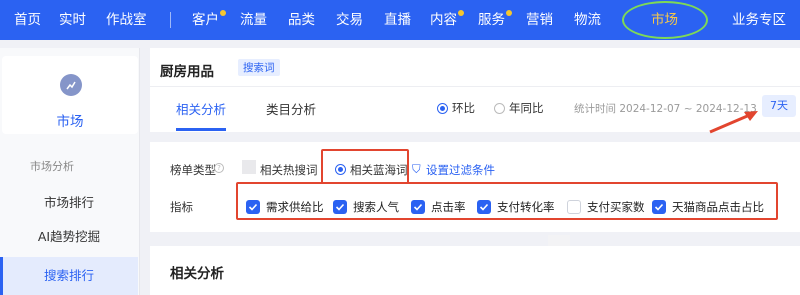  I want to click on nav-item-war-room: 作战室, so click(126, 20).